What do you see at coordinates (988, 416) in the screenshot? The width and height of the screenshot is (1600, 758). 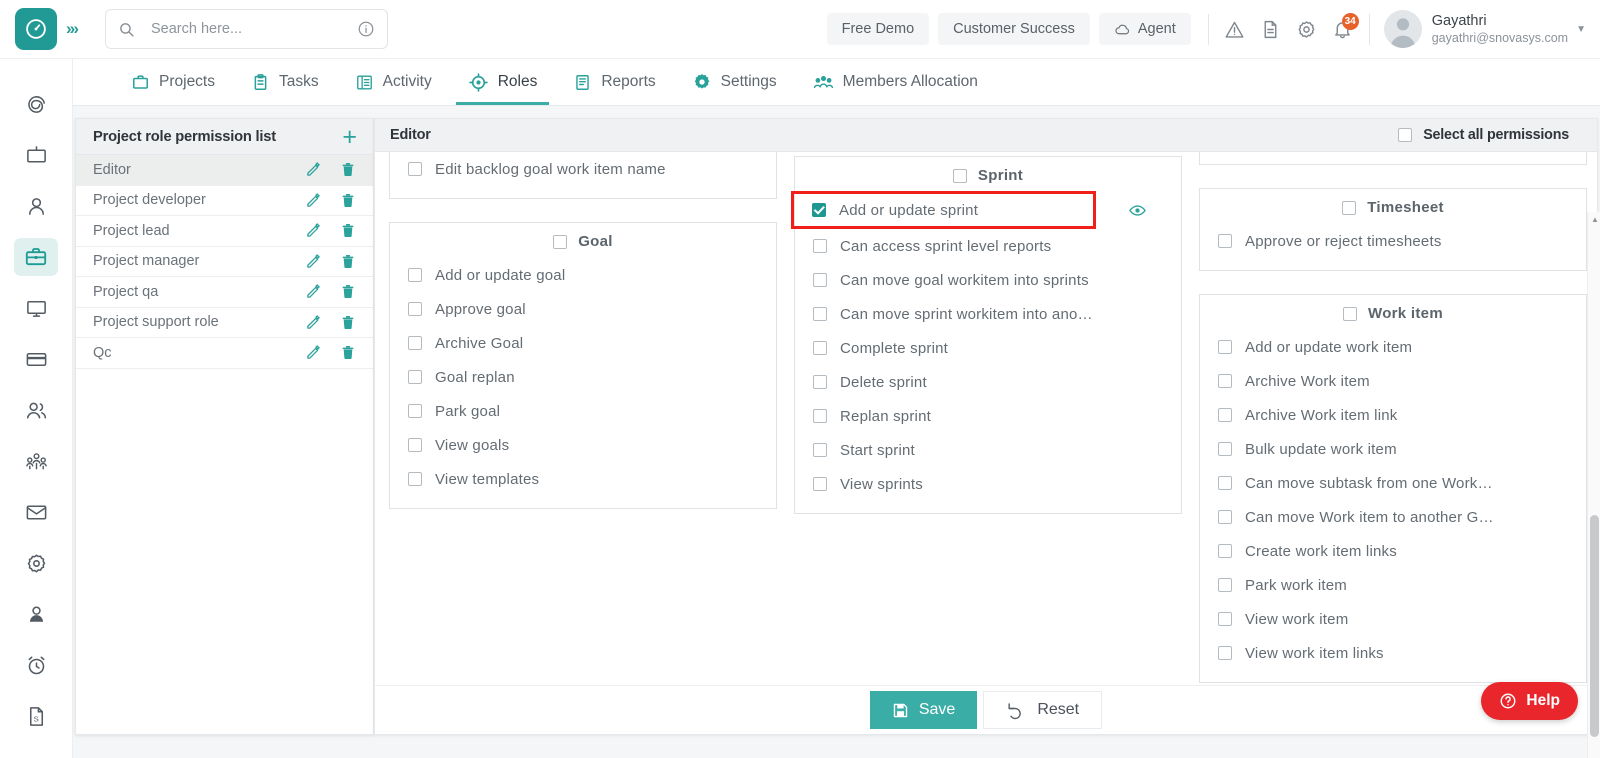 I see `permission-item: Replan sprint` at bounding box center [988, 416].